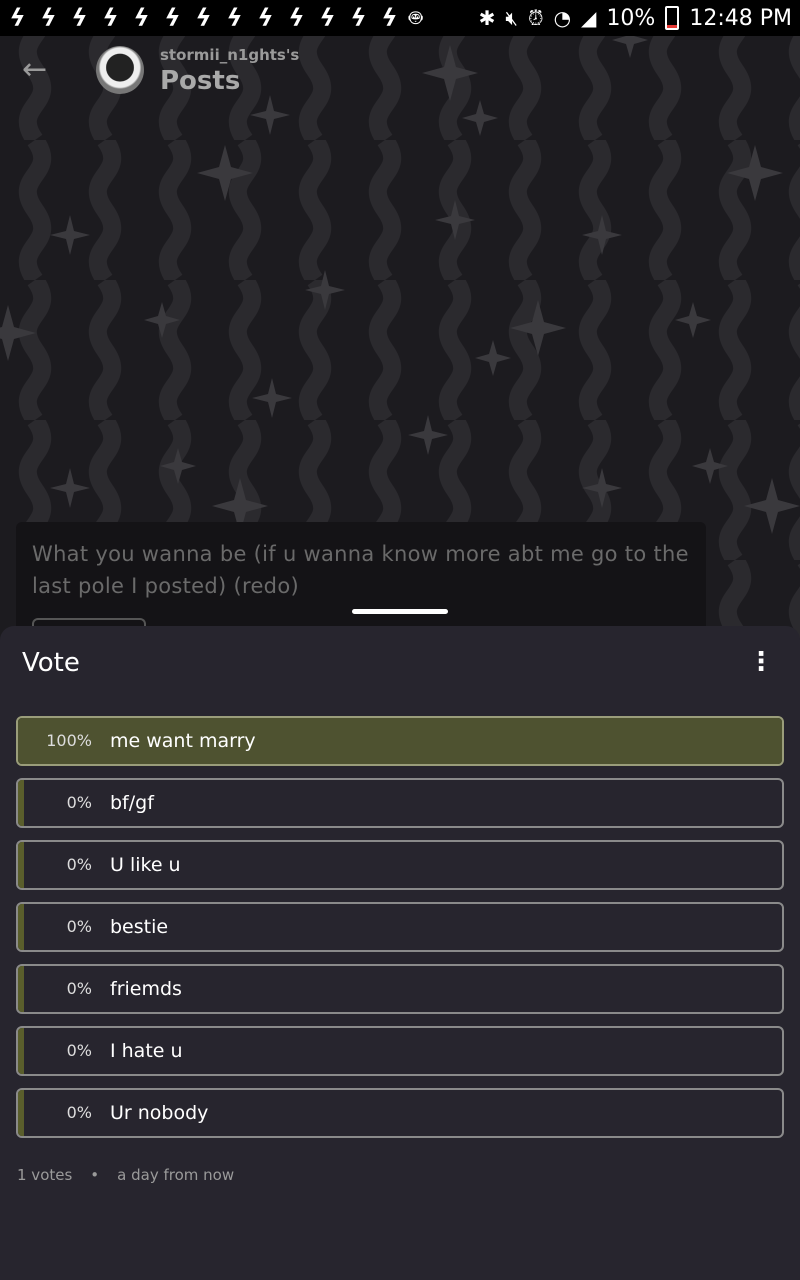 This screenshot has height=1280, width=800. I want to click on app-header: ← stormii_n1ghts's Posts, so click(400, 71).